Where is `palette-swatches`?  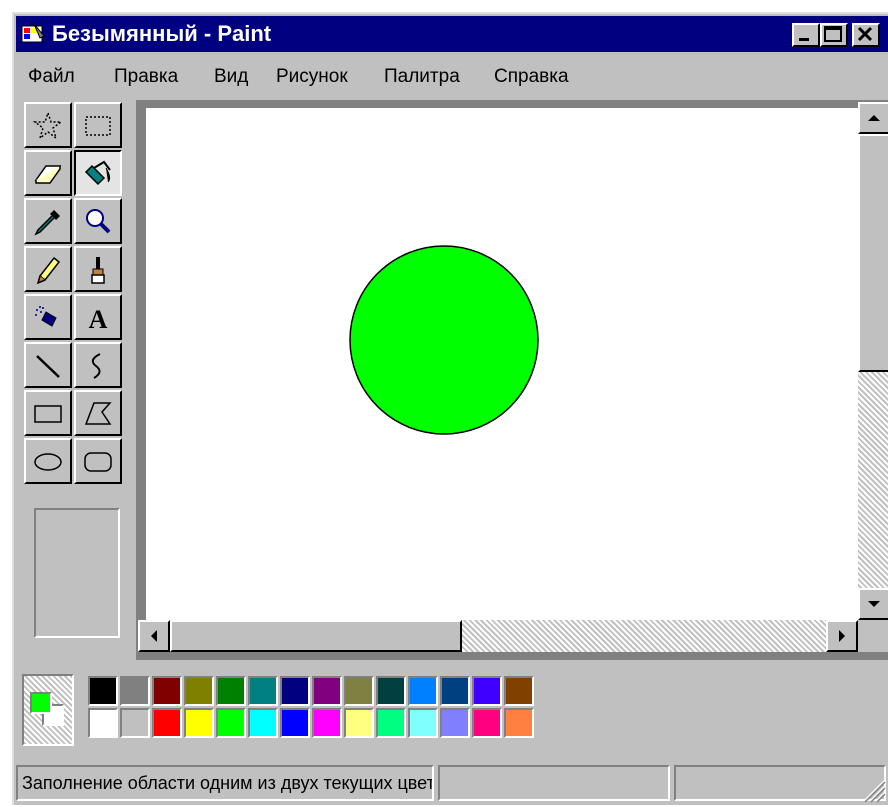
palette-swatches is located at coordinates (312, 710).